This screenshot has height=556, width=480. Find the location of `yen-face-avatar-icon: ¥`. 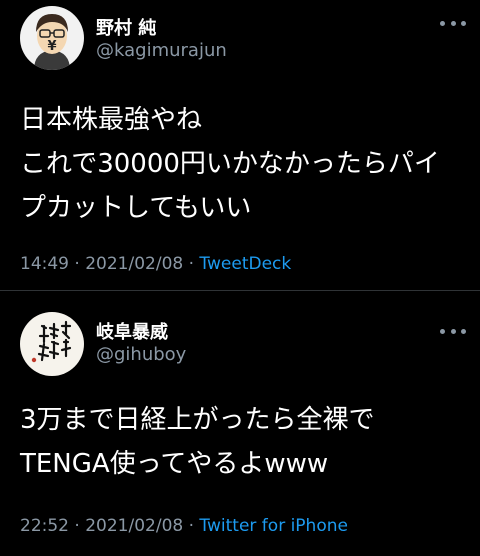

yen-face-avatar-icon: ¥ is located at coordinates (52, 38).